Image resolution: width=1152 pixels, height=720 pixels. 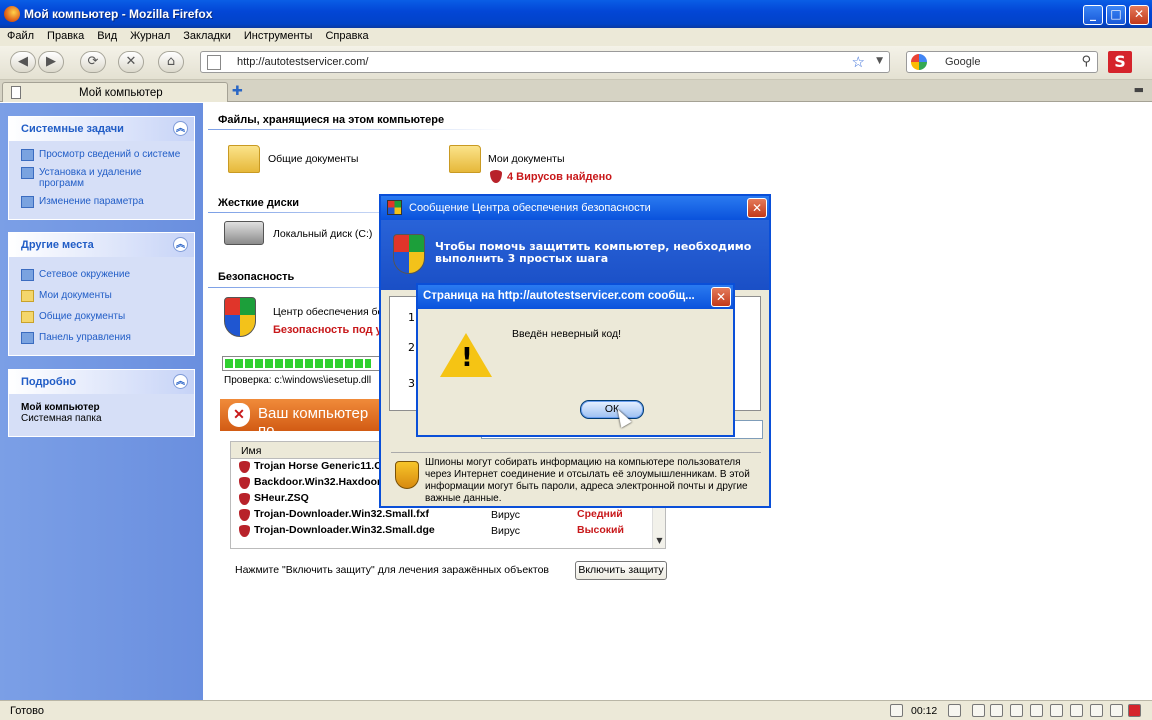 What do you see at coordinates (256, 277) in the screenshot?
I see `security-heading: Безопасность` at bounding box center [256, 277].